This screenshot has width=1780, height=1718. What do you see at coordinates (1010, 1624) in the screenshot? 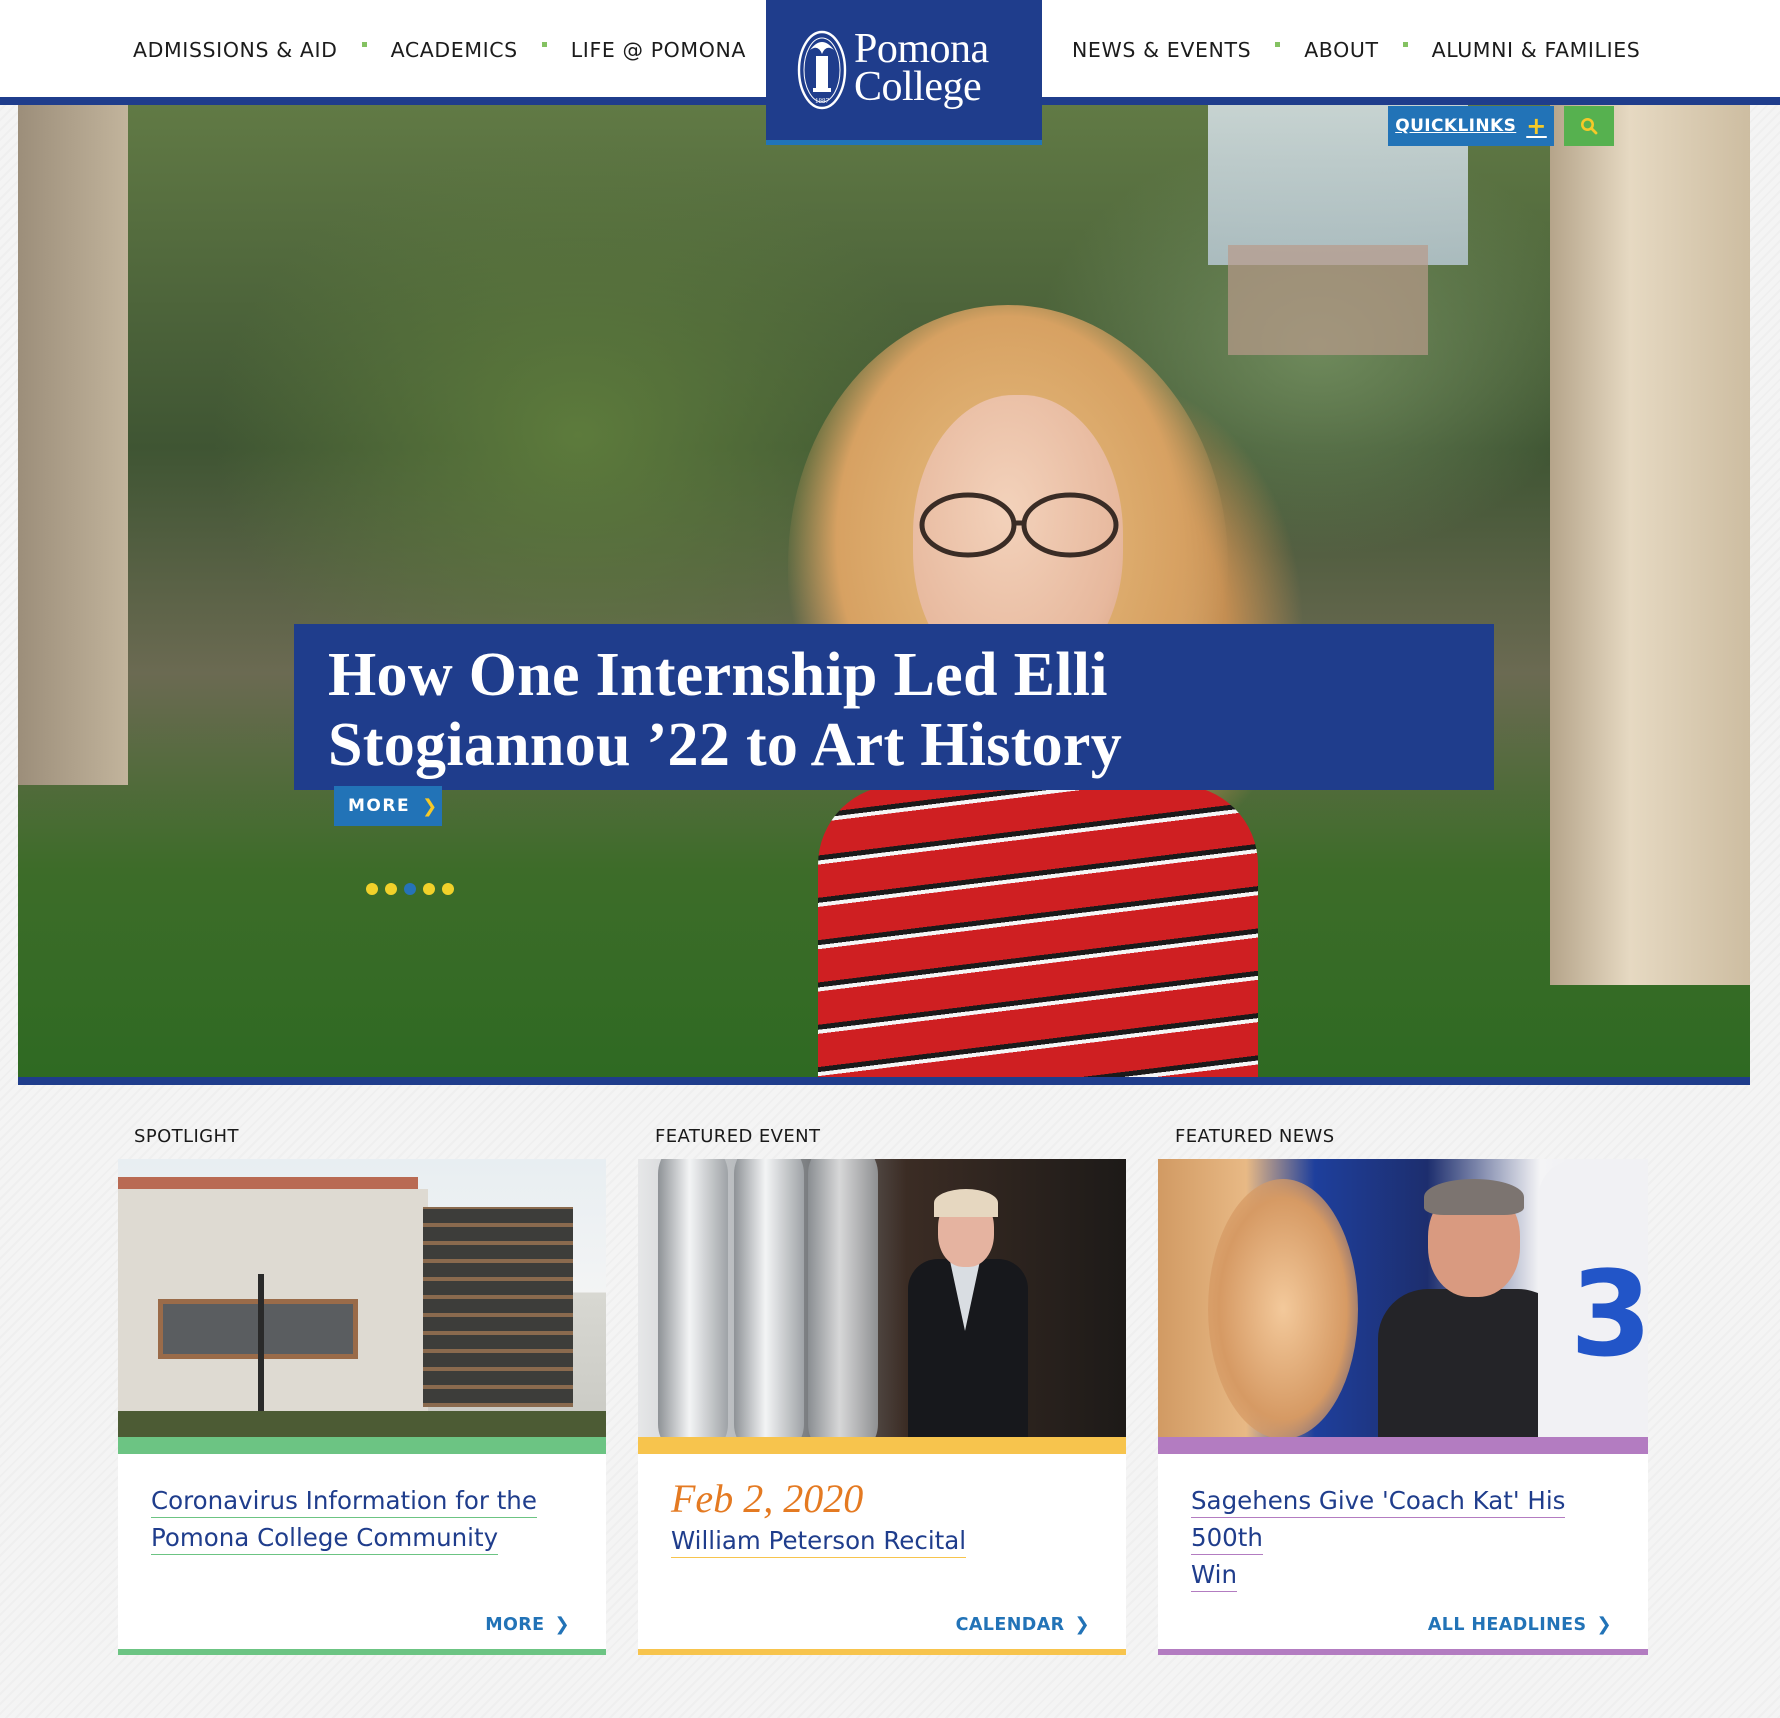
I see `calendar-label: CALENDAR` at bounding box center [1010, 1624].